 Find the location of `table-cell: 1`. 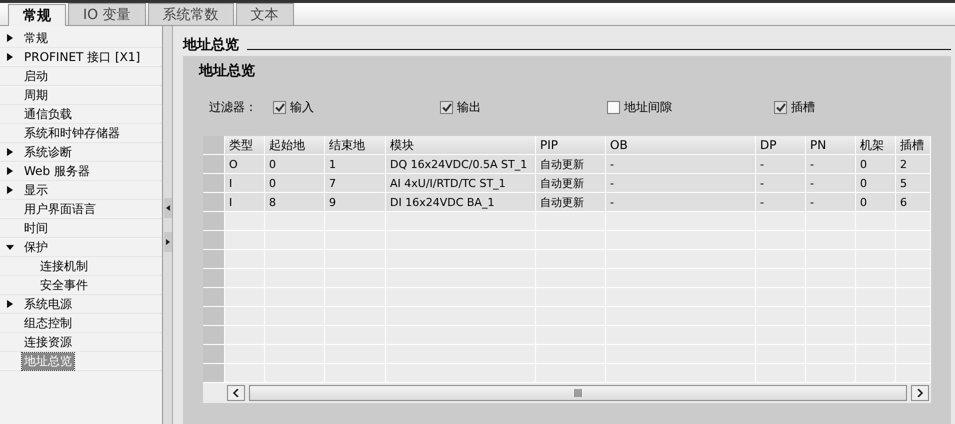

table-cell: 1 is located at coordinates (355, 164).